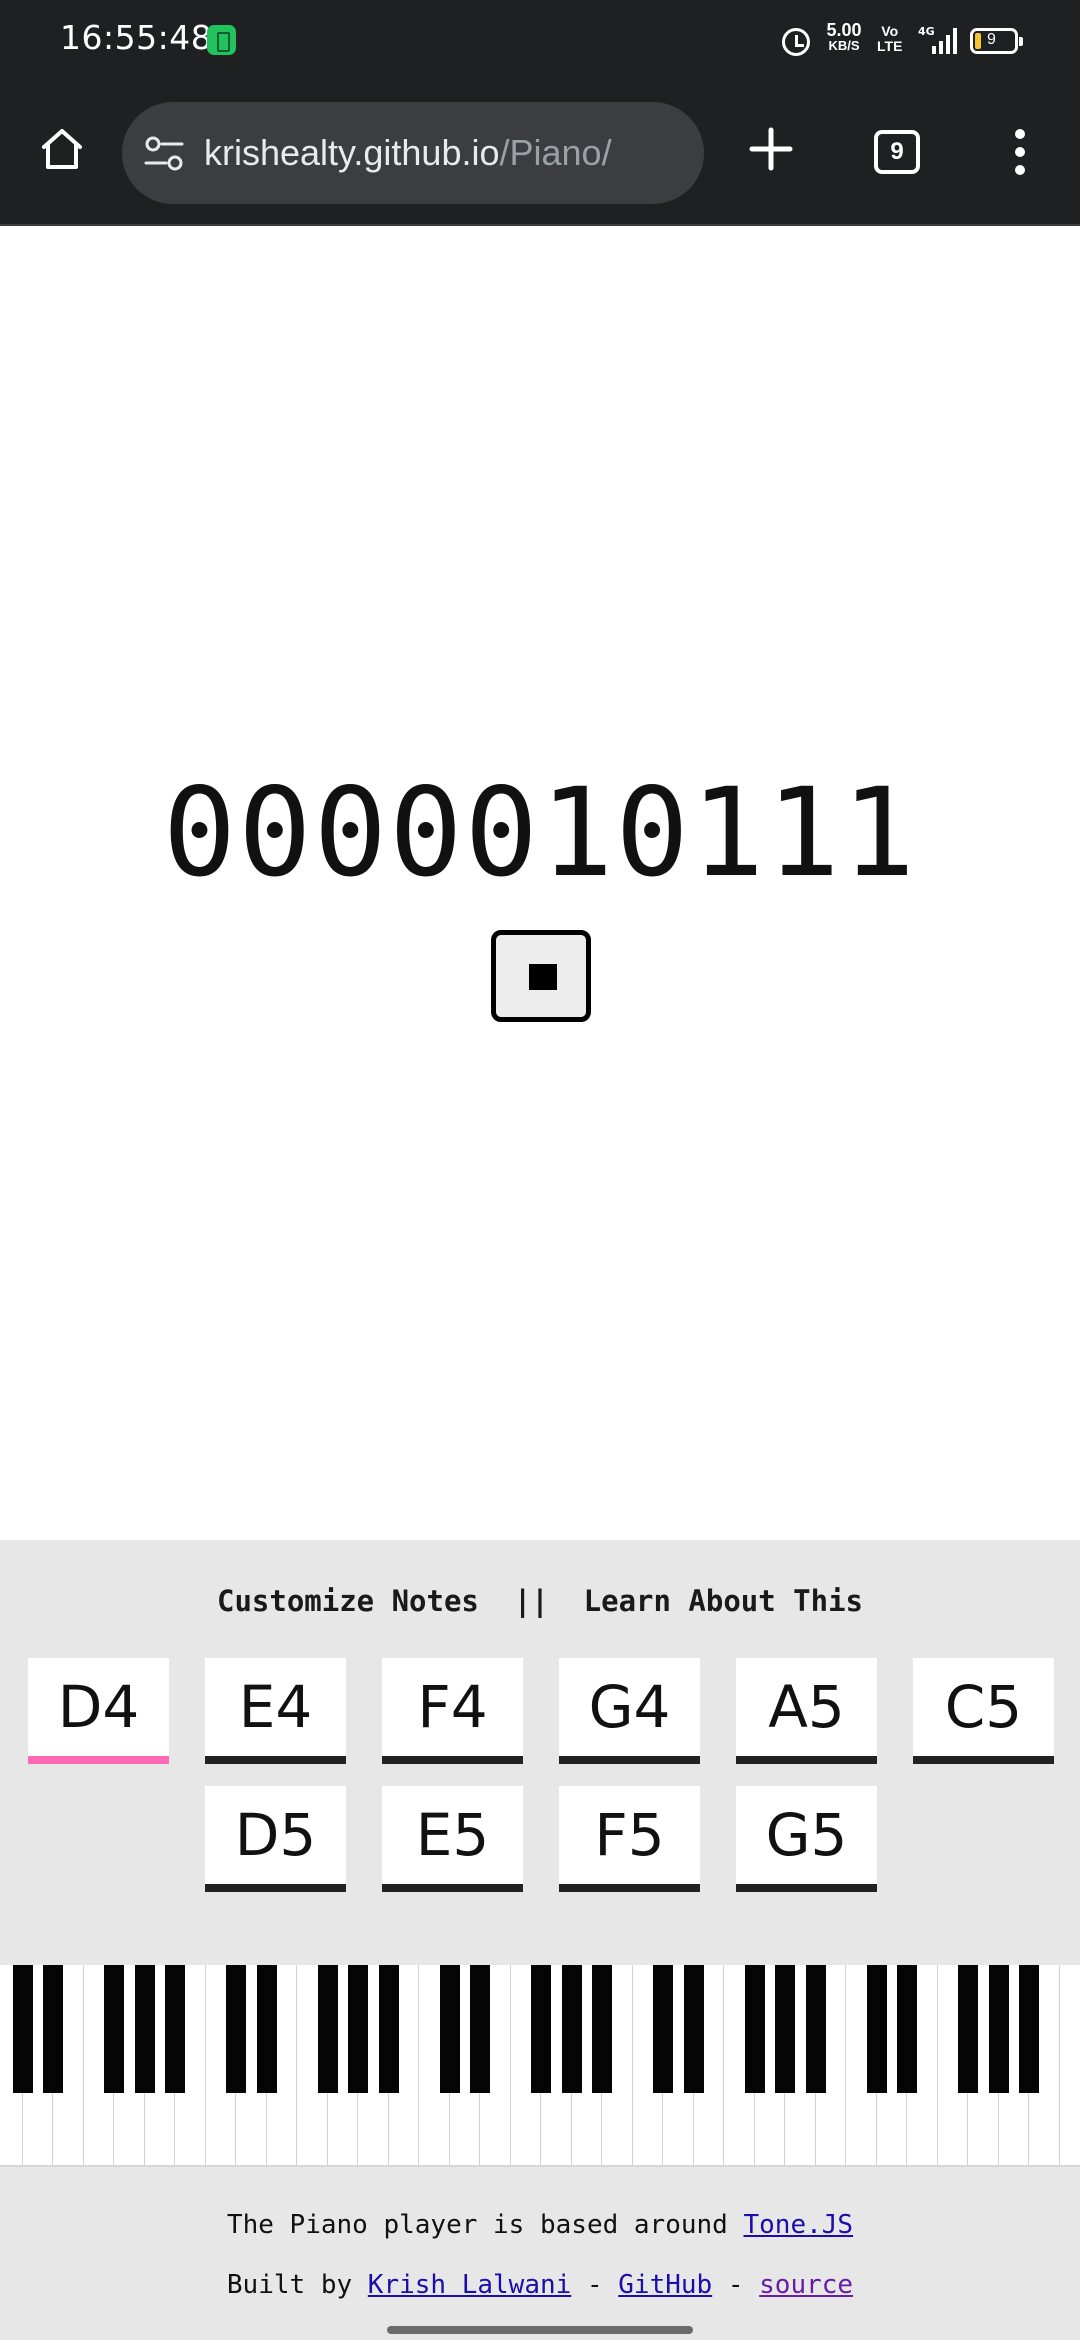  Describe the element at coordinates (806, 1839) in the screenshot. I see `note-button-g5: G5` at that location.